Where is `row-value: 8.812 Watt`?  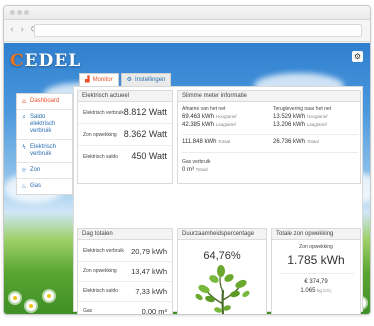
row-value: 8.812 Watt is located at coordinates (145, 112).